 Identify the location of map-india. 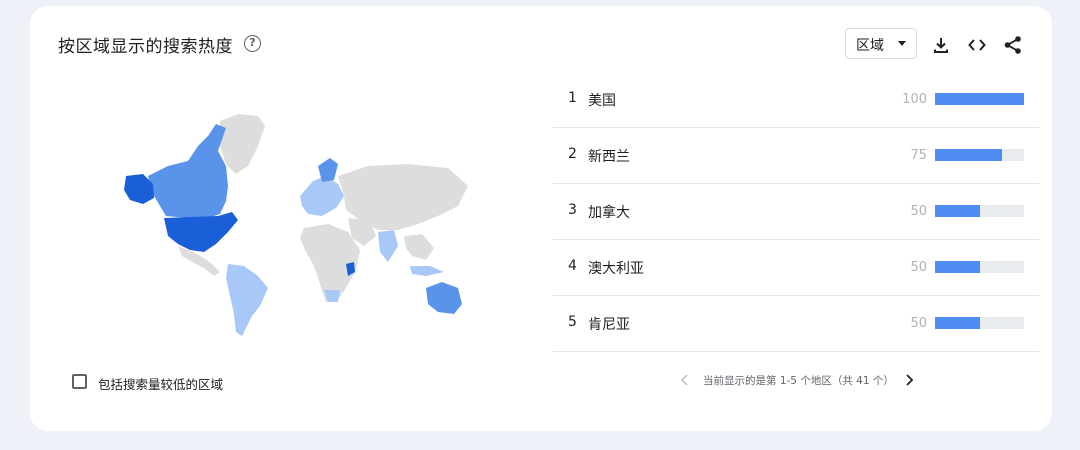
(388, 246).